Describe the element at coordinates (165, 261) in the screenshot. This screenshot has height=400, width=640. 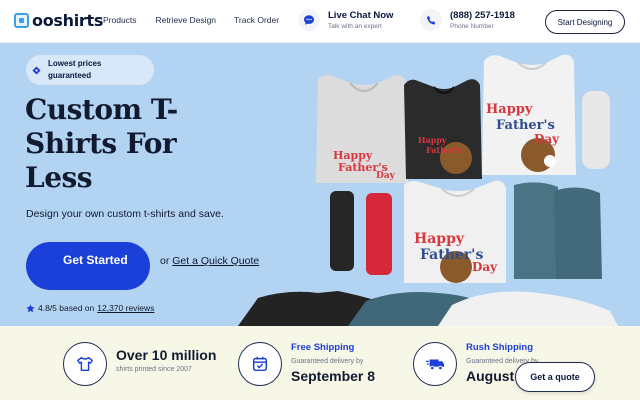
I see `quote-prefix: or` at that location.